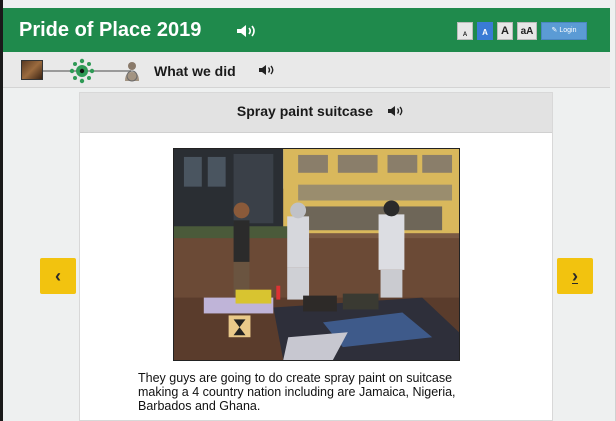 The height and width of the screenshot is (421, 616). I want to click on login-button: ✎ Login, so click(564, 31).